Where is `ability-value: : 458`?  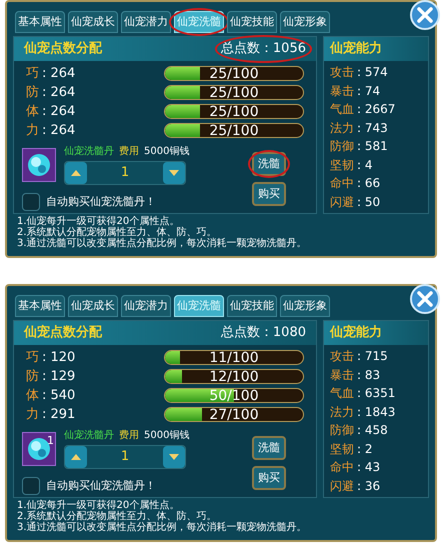 ability-value: : 458 is located at coordinates (372, 431).